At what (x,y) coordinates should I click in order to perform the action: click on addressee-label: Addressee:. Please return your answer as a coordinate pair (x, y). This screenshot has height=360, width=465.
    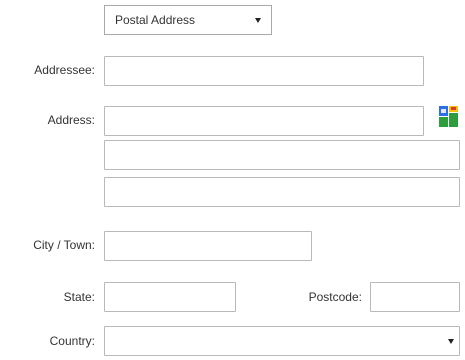
    Looking at the image, I should click on (64, 70).